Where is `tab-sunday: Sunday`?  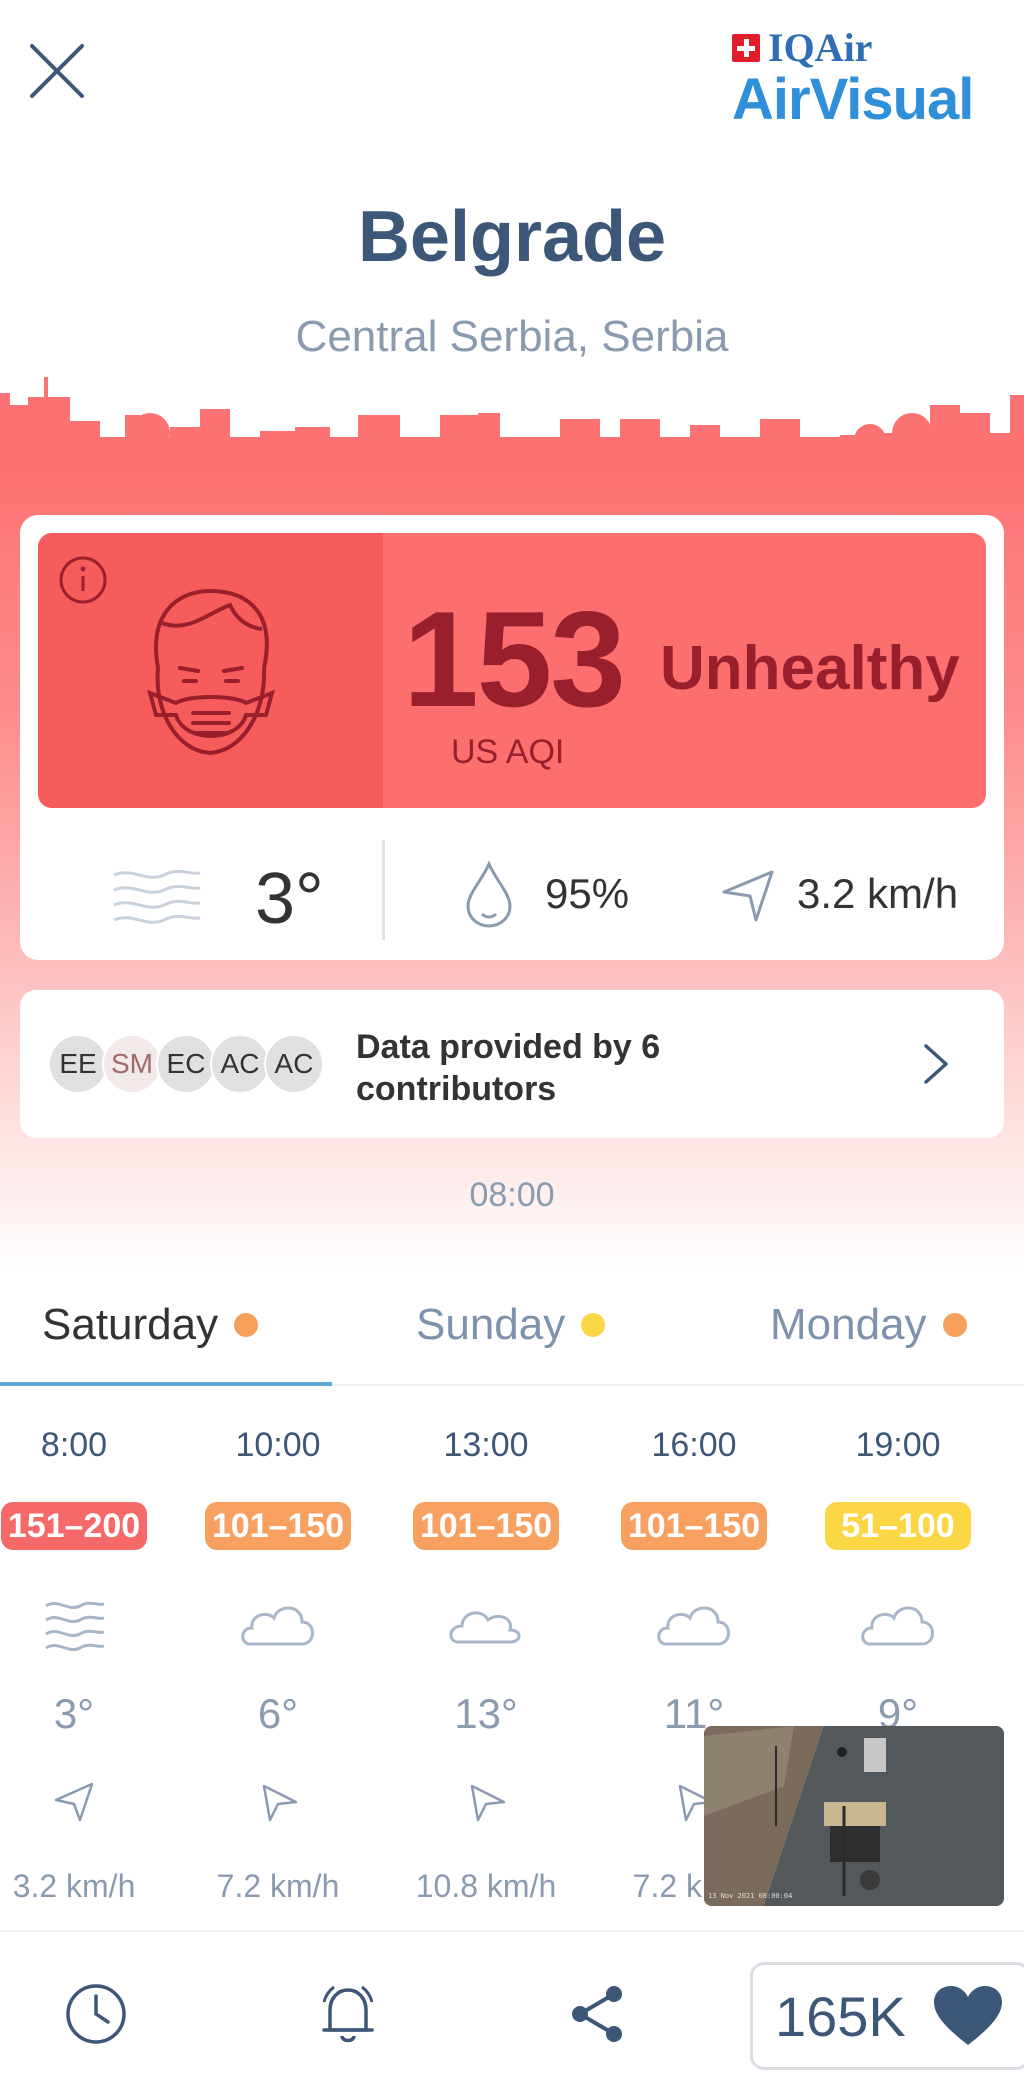
tab-sunday: Sunday is located at coordinates (511, 1325).